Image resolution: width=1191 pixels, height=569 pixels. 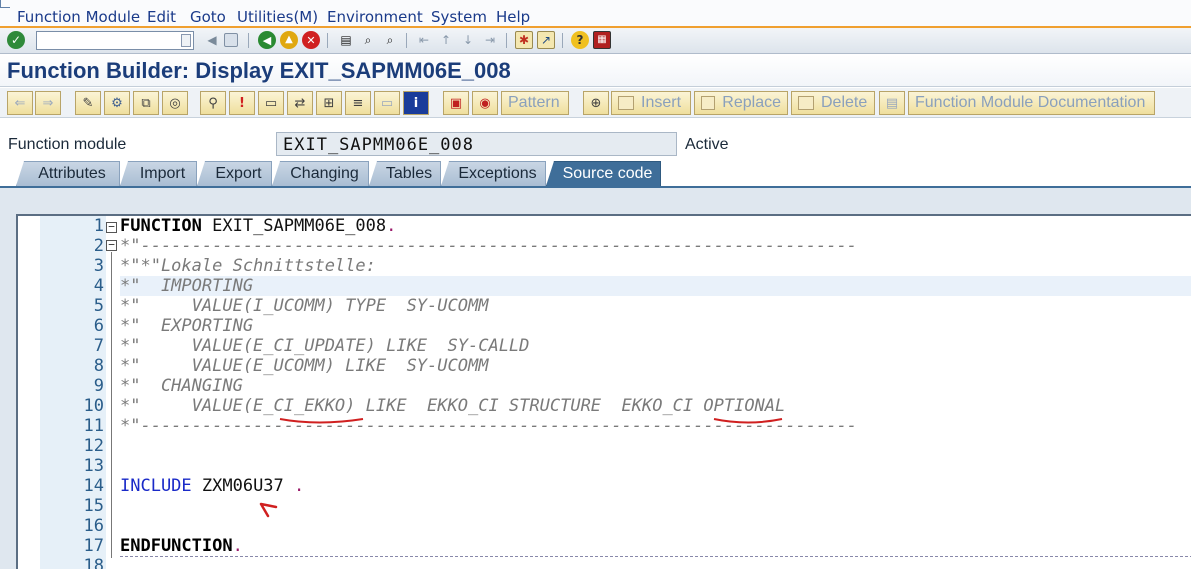 What do you see at coordinates (546, 40) in the screenshot?
I see `shortcut-icon: ↗` at bounding box center [546, 40].